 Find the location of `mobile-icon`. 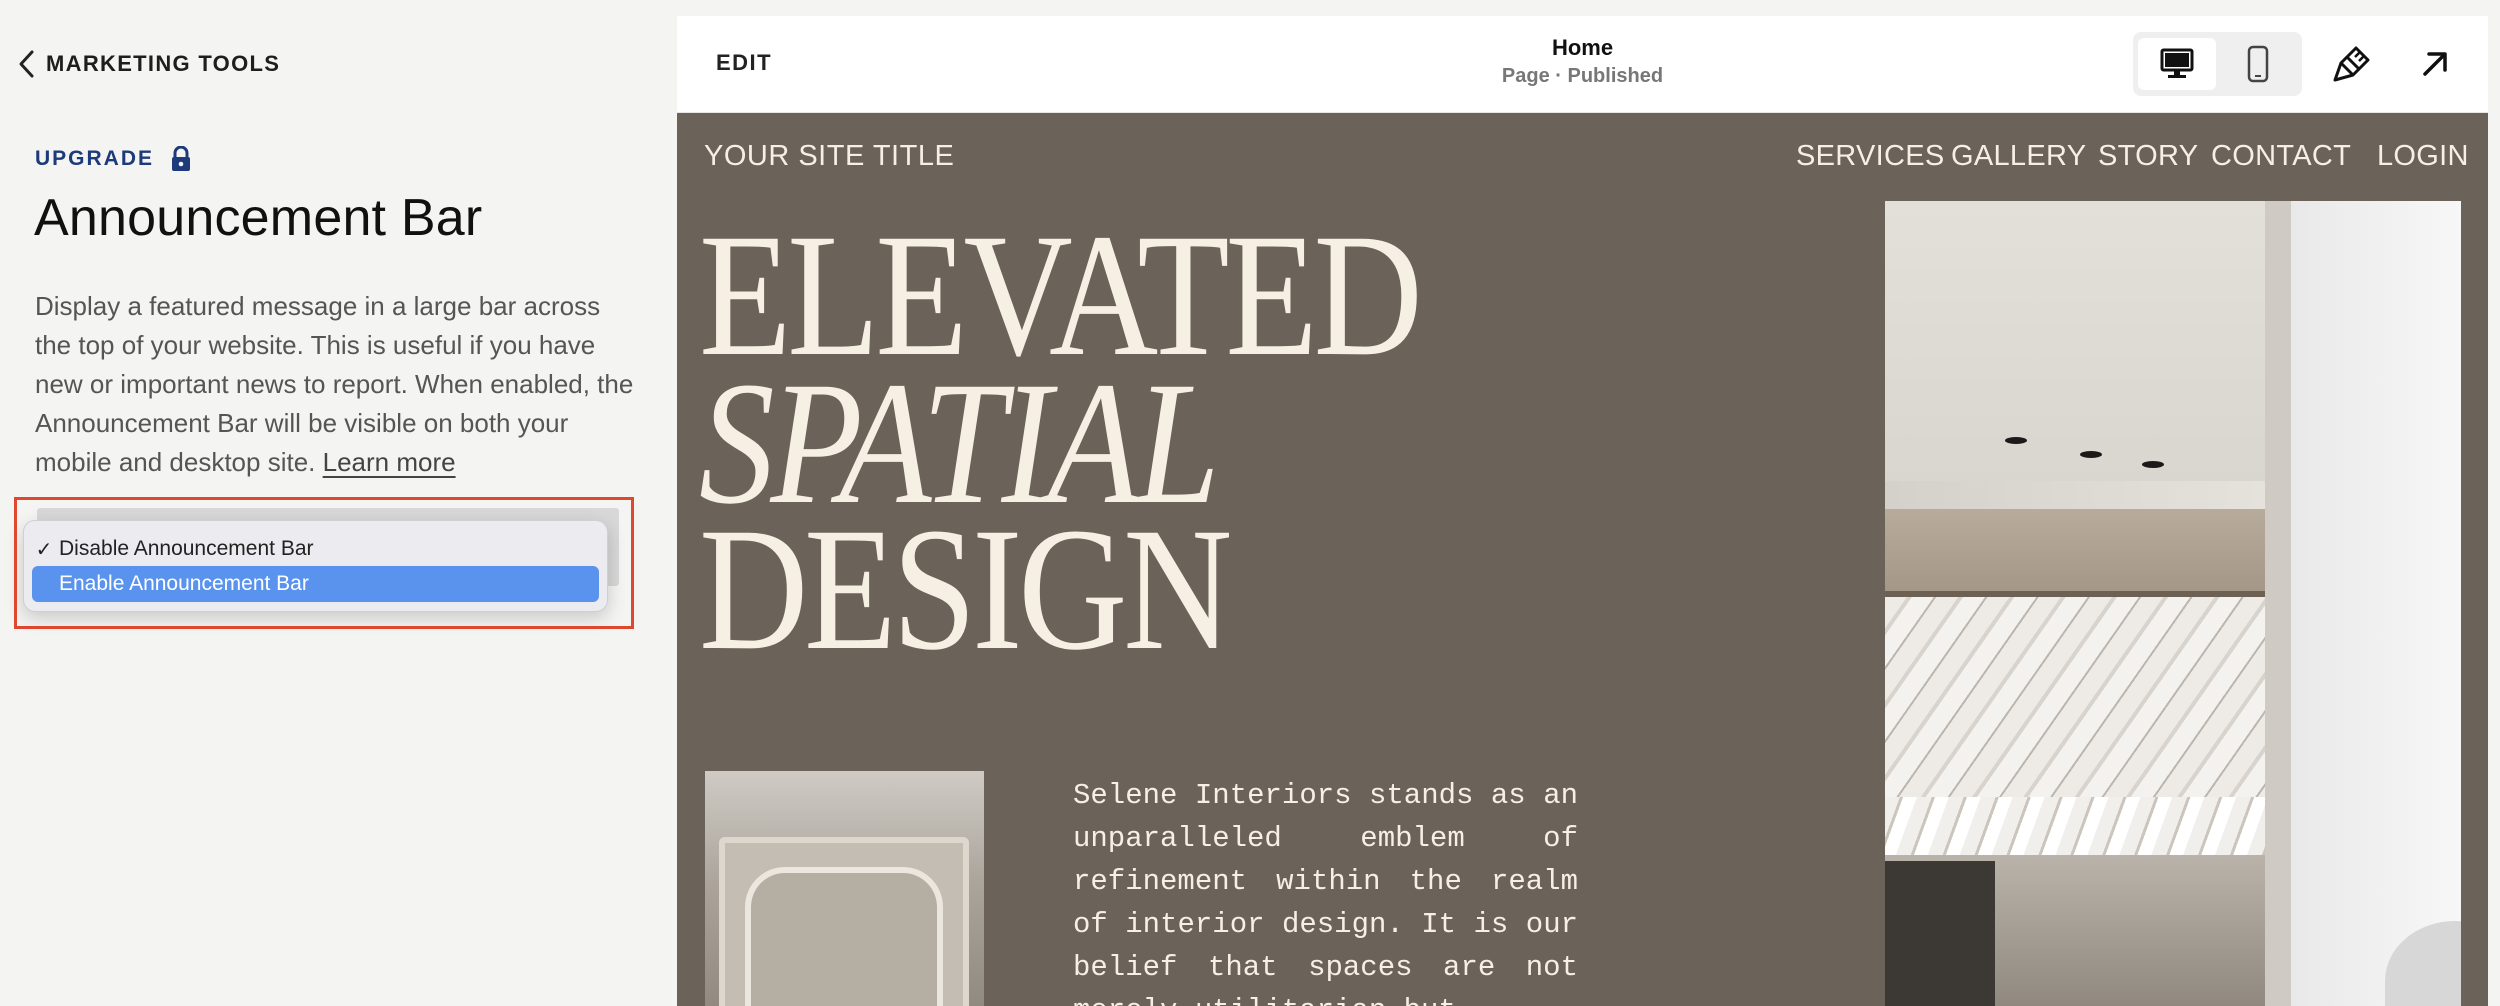

mobile-icon is located at coordinates (2258, 64).